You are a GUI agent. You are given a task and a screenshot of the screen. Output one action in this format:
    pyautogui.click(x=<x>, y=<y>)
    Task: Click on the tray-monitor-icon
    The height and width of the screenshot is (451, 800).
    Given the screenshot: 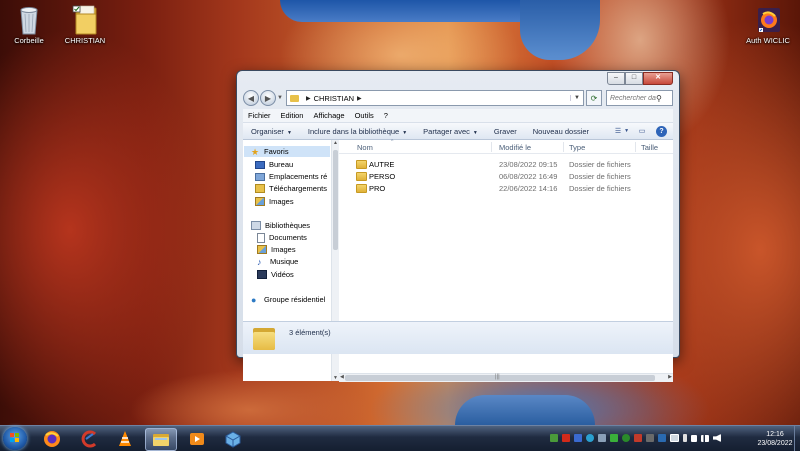 What is the action you would take?
    pyautogui.click(x=674, y=438)
    